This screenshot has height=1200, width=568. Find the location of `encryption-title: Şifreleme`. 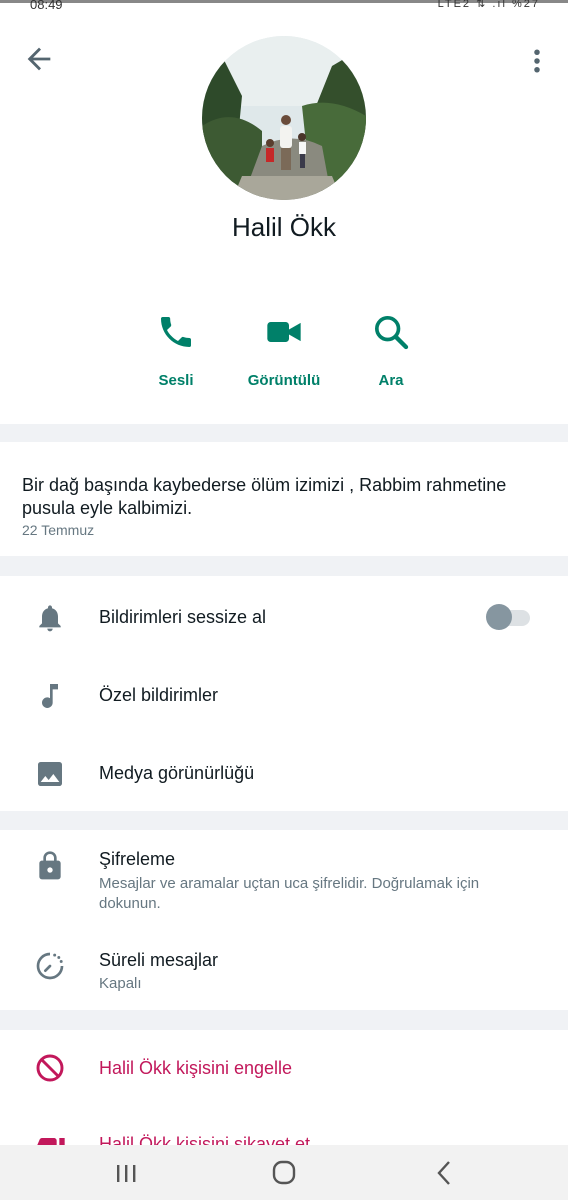

encryption-title: Şifreleme is located at coordinates (137, 859).